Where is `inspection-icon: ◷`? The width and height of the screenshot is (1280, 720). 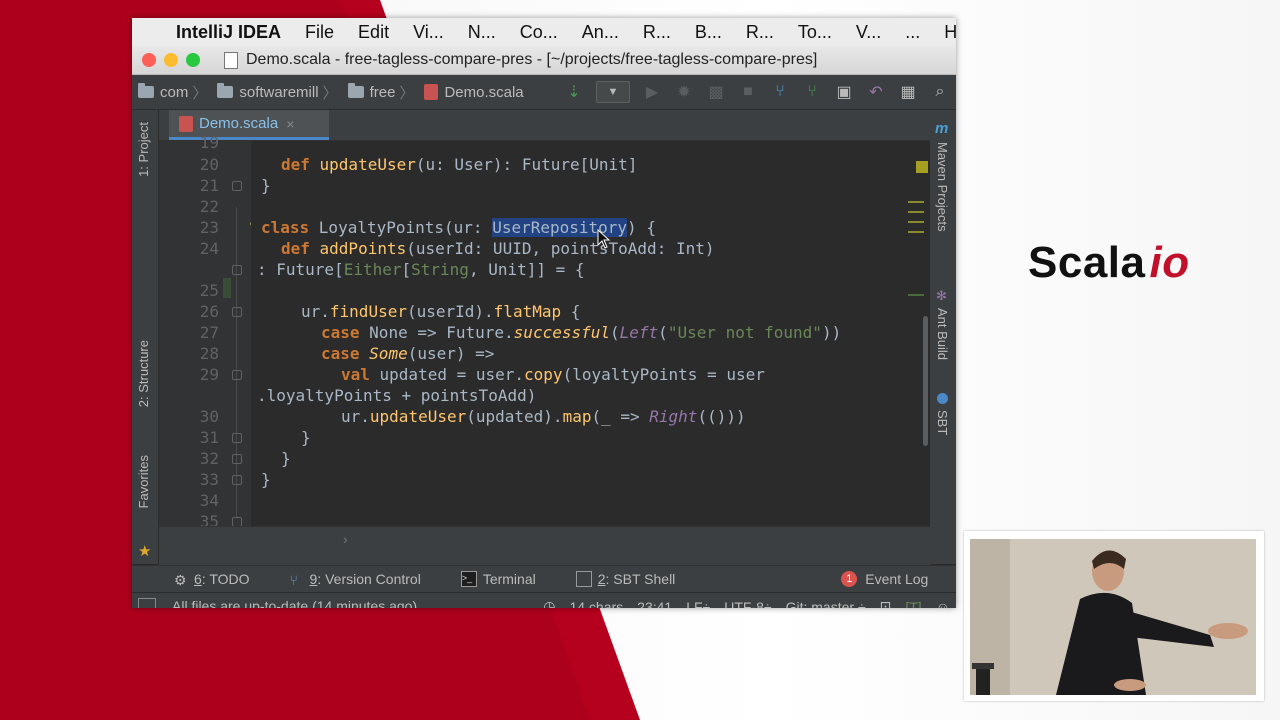
inspection-icon: ◷ is located at coordinates (549, 603).